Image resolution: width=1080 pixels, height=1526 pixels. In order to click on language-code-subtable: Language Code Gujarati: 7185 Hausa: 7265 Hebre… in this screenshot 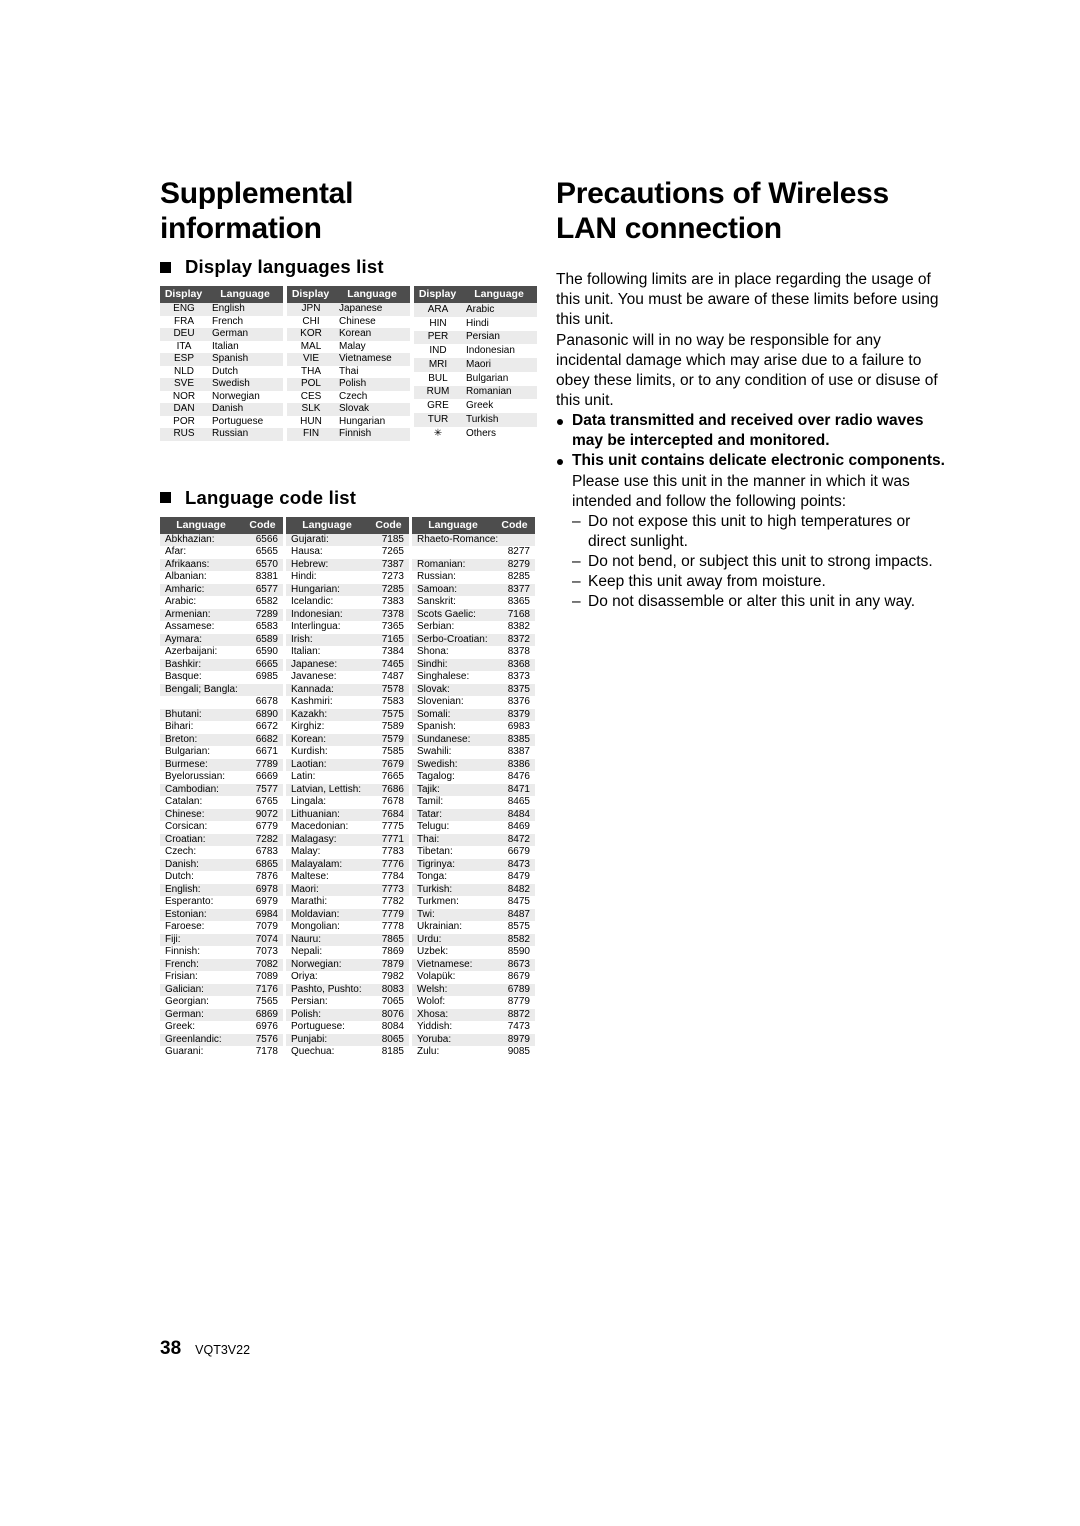, I will do `click(347, 787)`.